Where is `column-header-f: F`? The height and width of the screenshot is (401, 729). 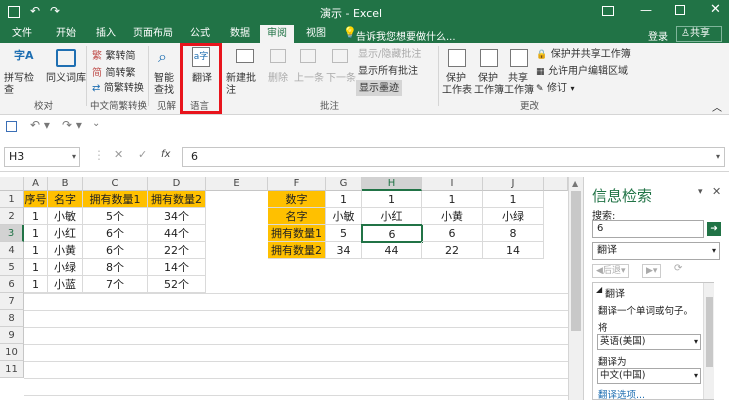 column-header-f: F is located at coordinates (297, 184).